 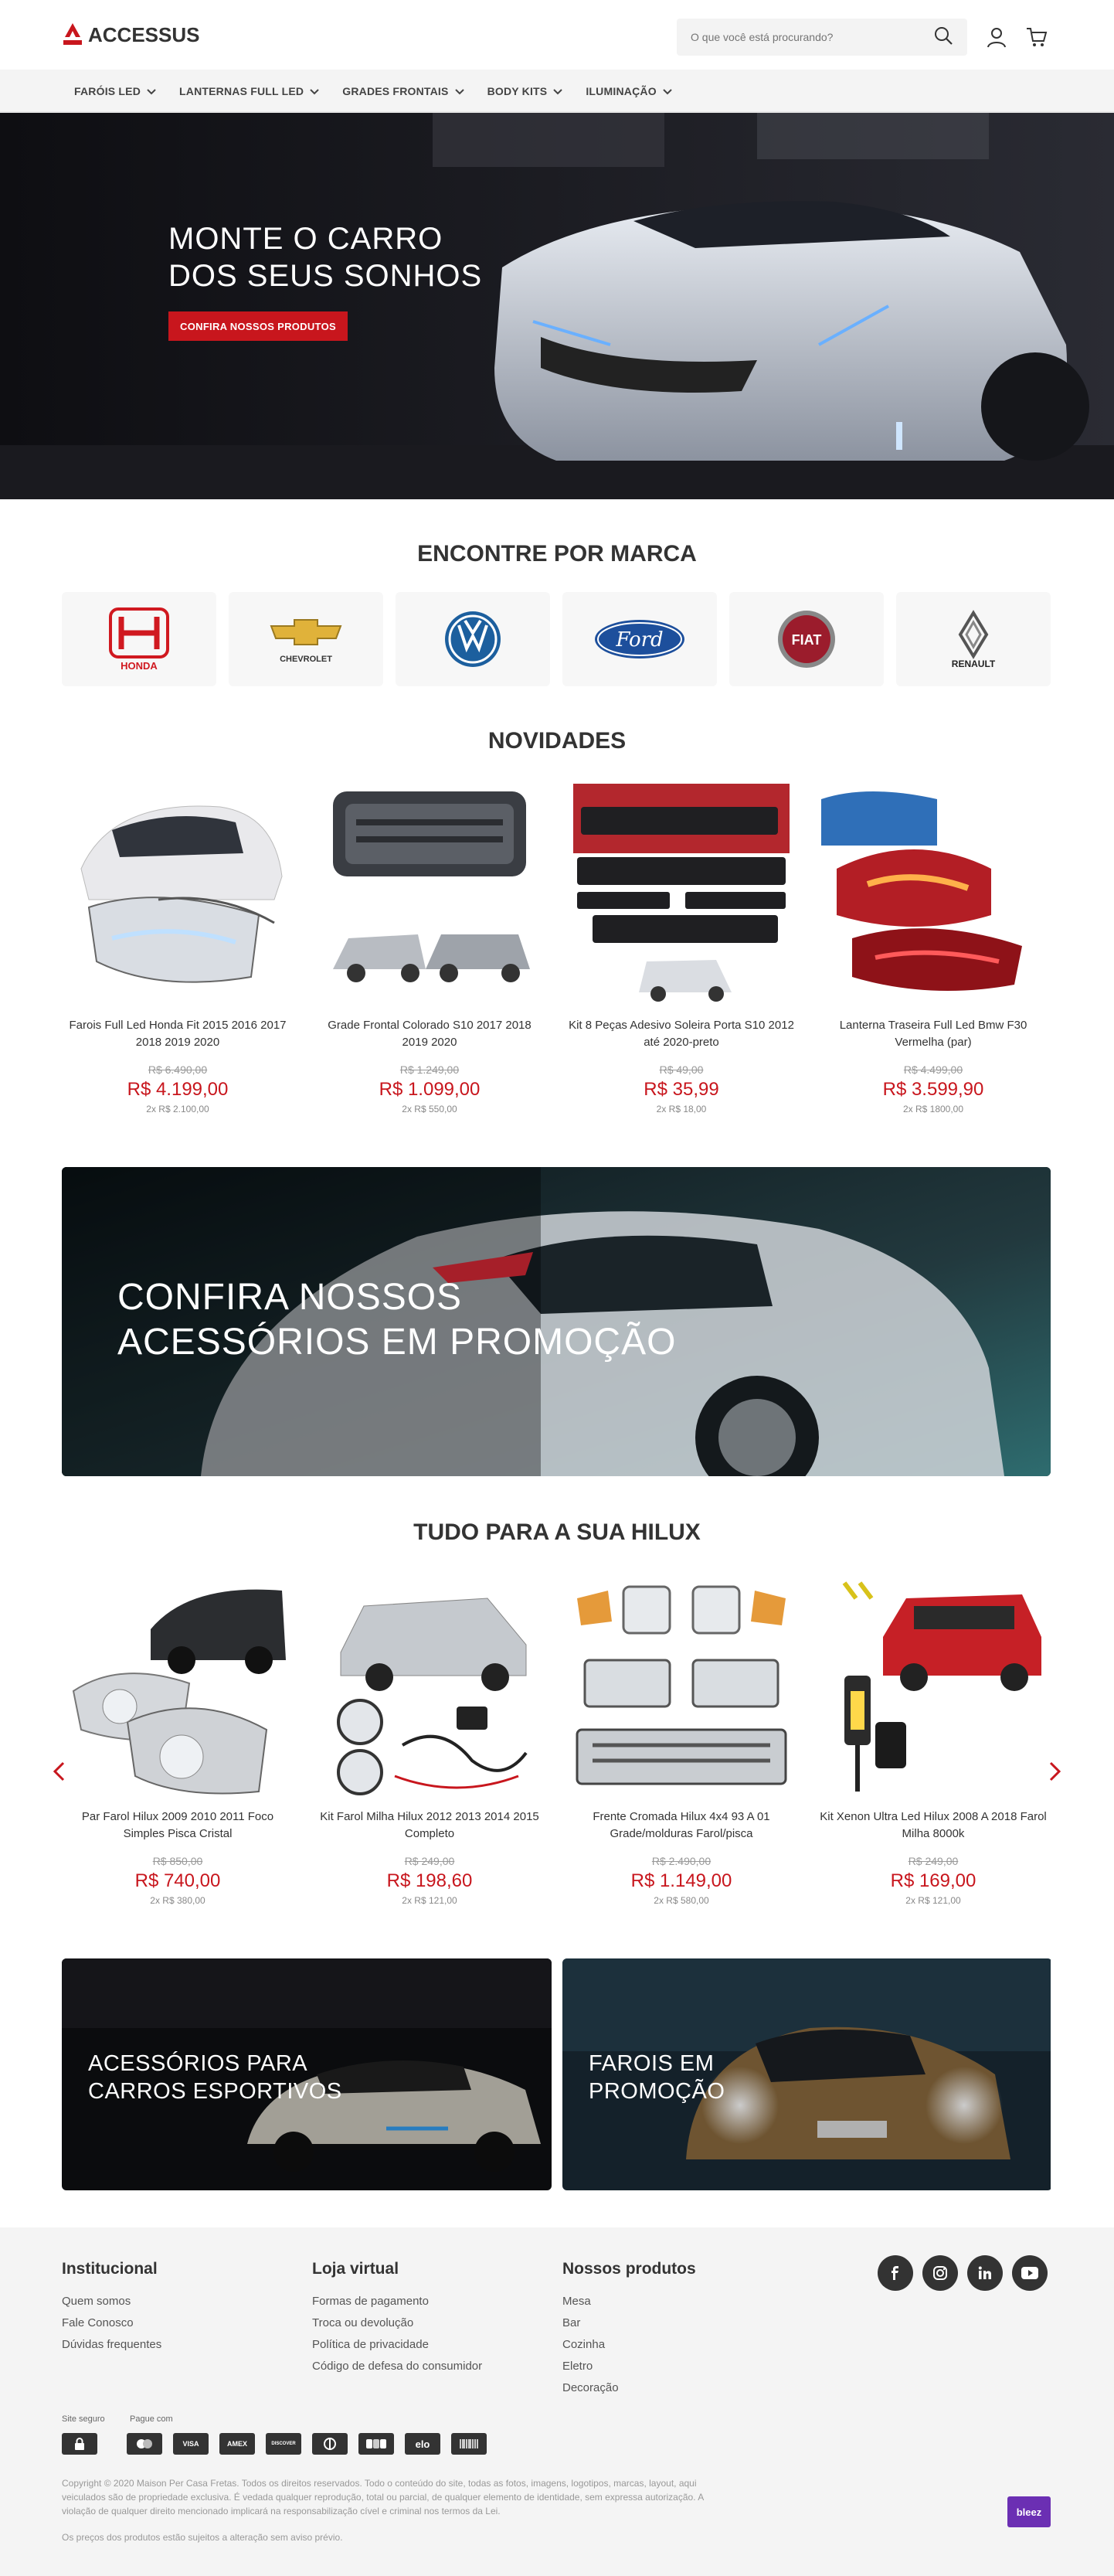 I want to click on nav-item-lanternas: LANTERNAS FULL LED, so click(x=249, y=91).